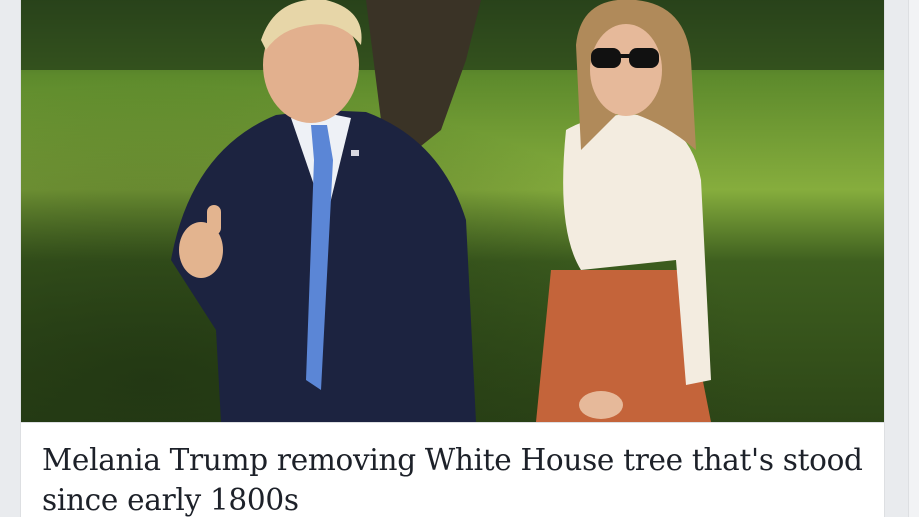 This screenshot has height=517, width=919. Describe the element at coordinates (913, 258) in the screenshot. I see `scrollbar-edge` at that location.